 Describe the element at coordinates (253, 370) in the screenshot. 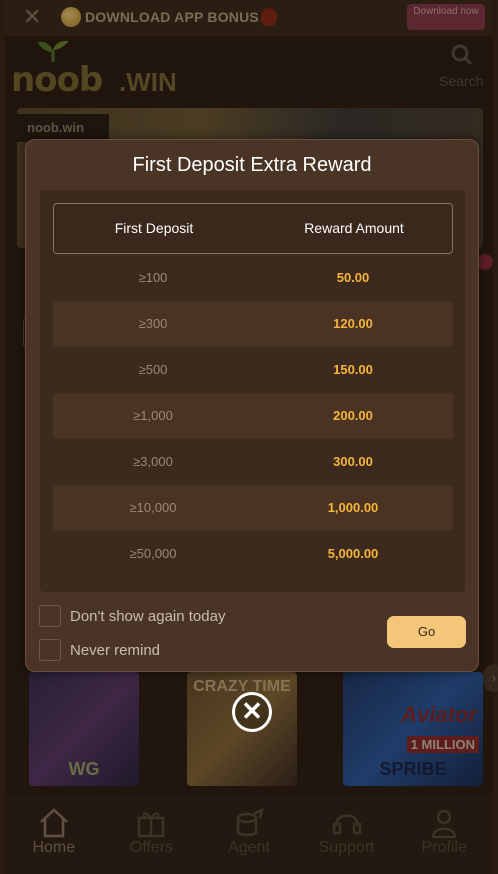

I see `table-row: ≥500 150.00` at that location.